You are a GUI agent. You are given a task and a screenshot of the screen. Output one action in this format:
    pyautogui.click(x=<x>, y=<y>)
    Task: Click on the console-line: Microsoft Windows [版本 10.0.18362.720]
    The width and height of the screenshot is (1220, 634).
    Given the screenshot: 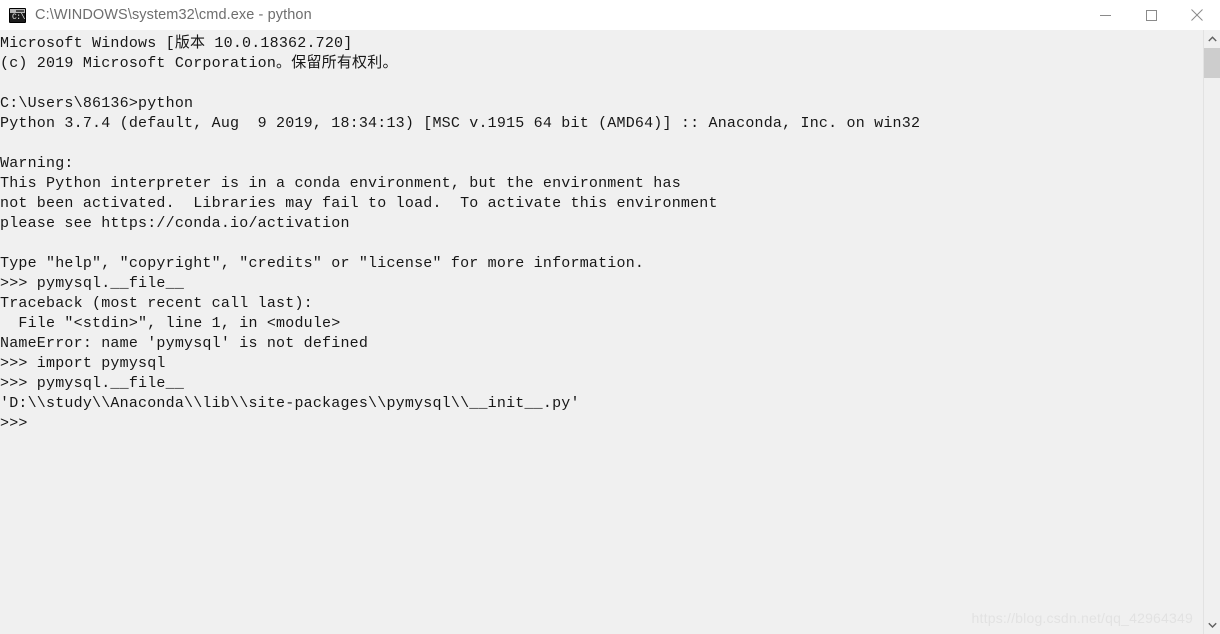 What is the action you would take?
    pyautogui.click(x=176, y=43)
    